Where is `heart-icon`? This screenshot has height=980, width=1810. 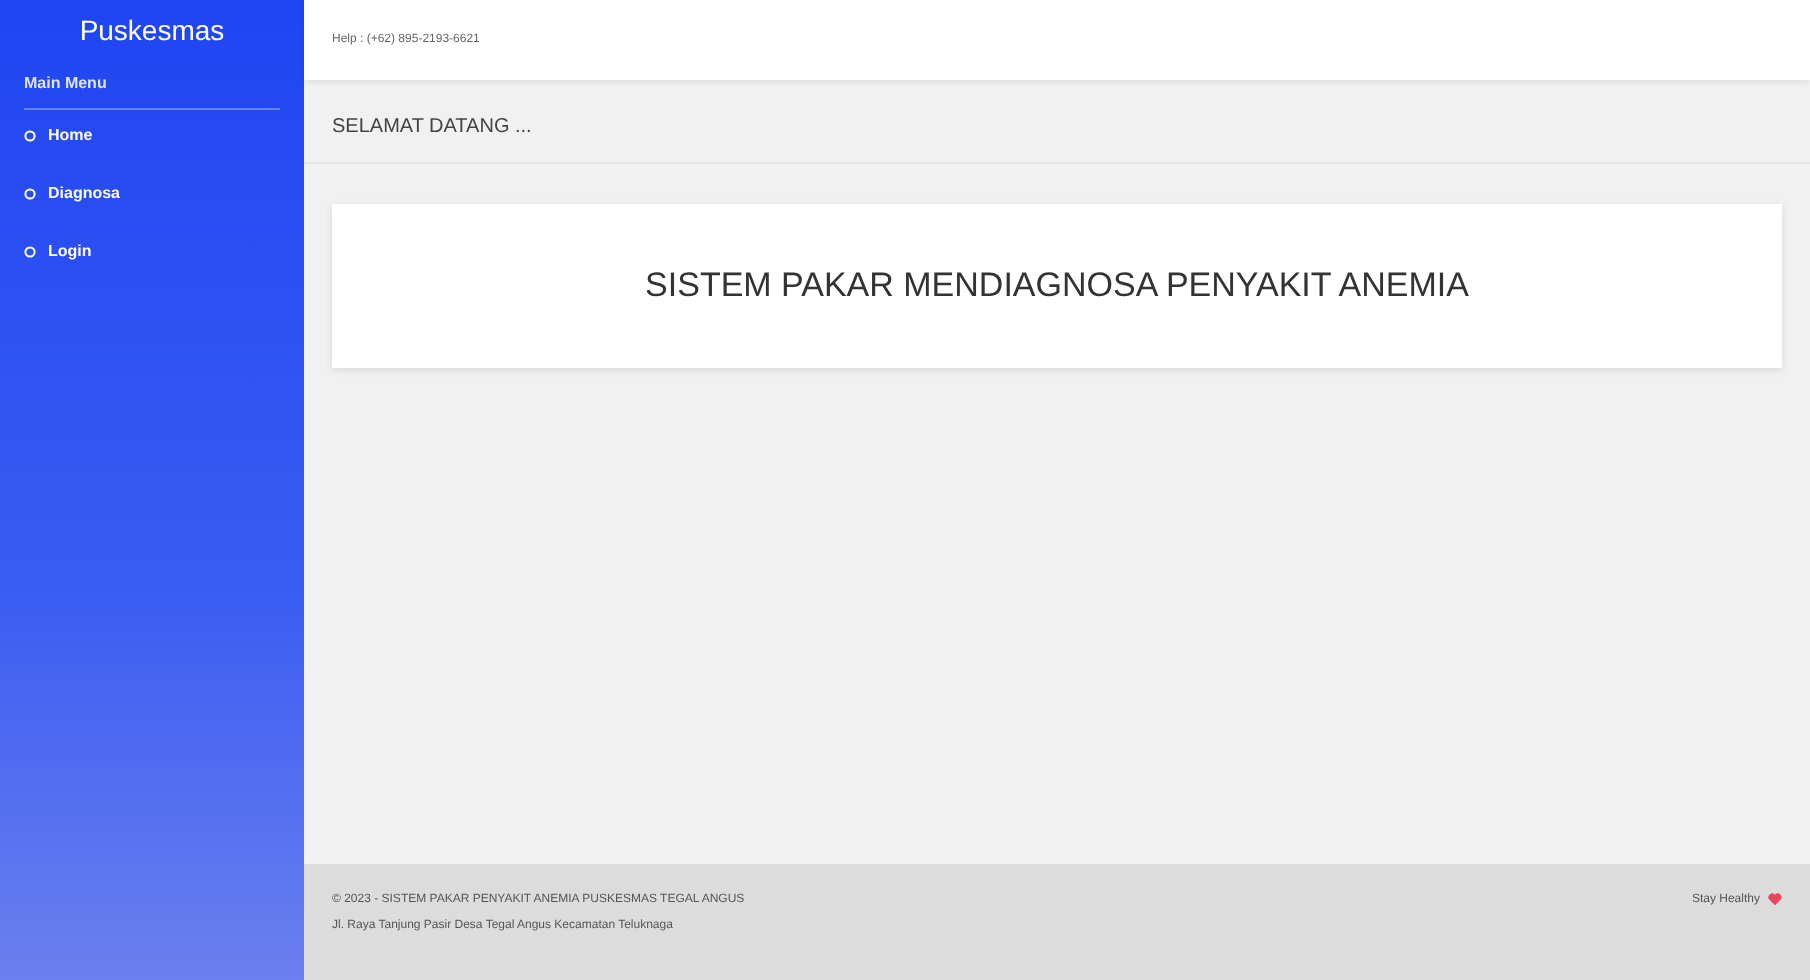 heart-icon is located at coordinates (1775, 899).